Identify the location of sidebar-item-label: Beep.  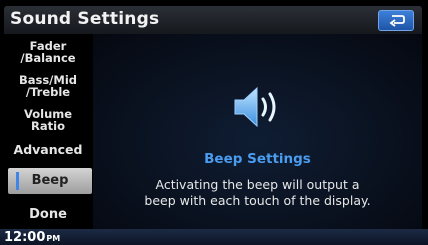
(50, 180).